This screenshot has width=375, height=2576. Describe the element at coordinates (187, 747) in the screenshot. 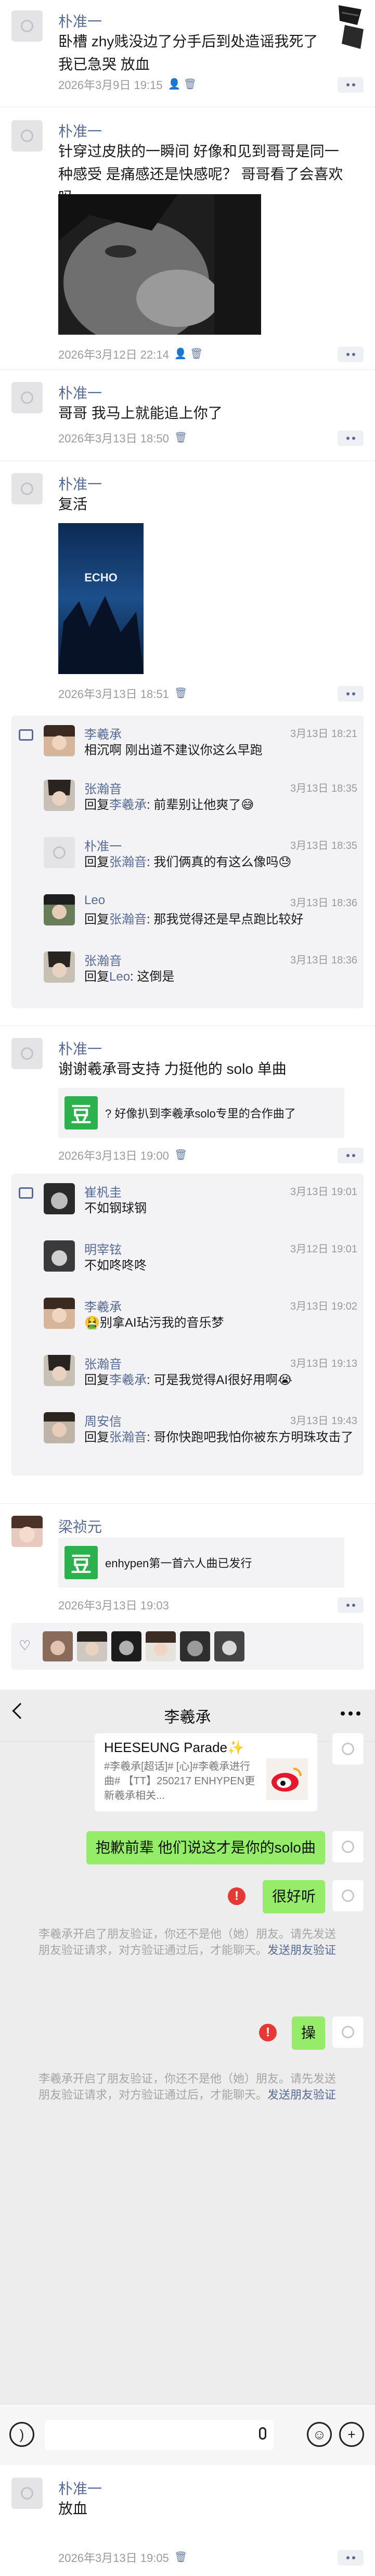

I see `comment-item: 李羲承 3月13日 18:21 相沉啊 刚出道不建议你这么早跑` at that location.